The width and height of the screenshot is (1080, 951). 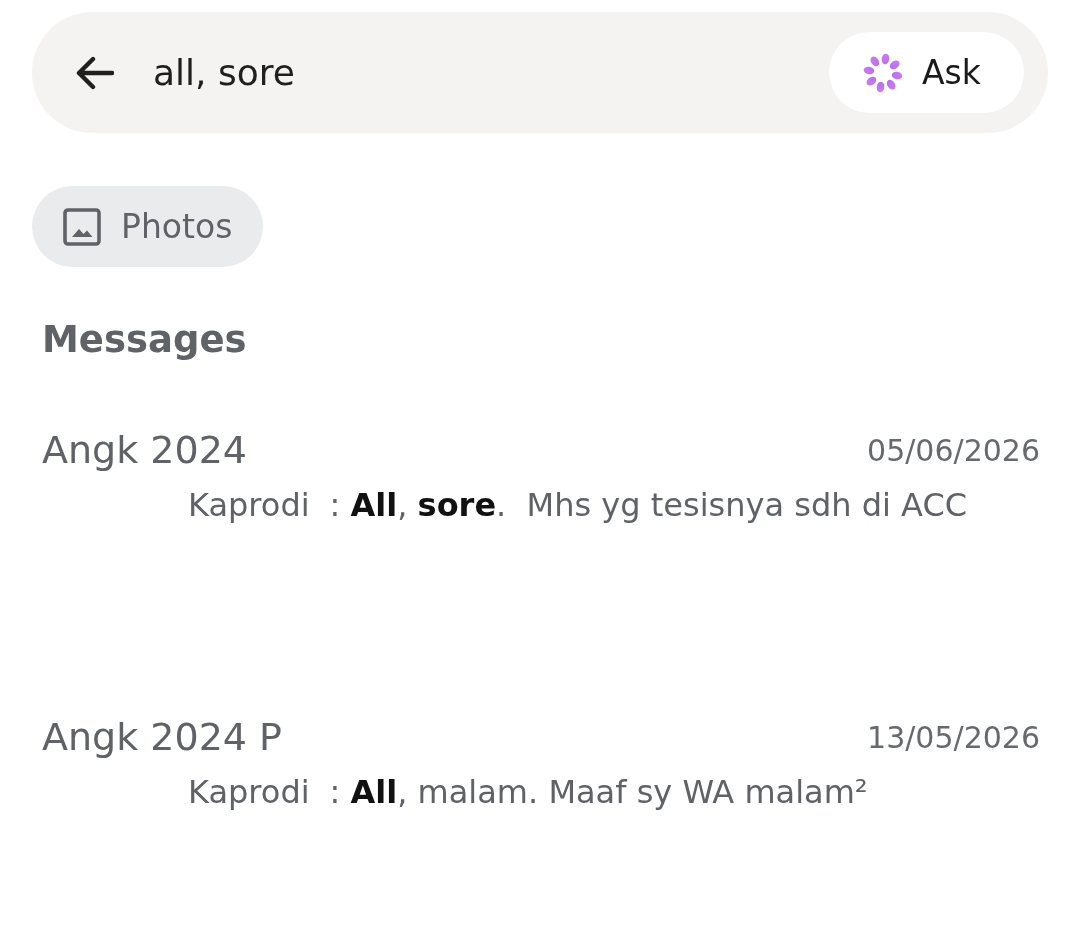 I want to click on image-icon, so click(x=82, y=226).